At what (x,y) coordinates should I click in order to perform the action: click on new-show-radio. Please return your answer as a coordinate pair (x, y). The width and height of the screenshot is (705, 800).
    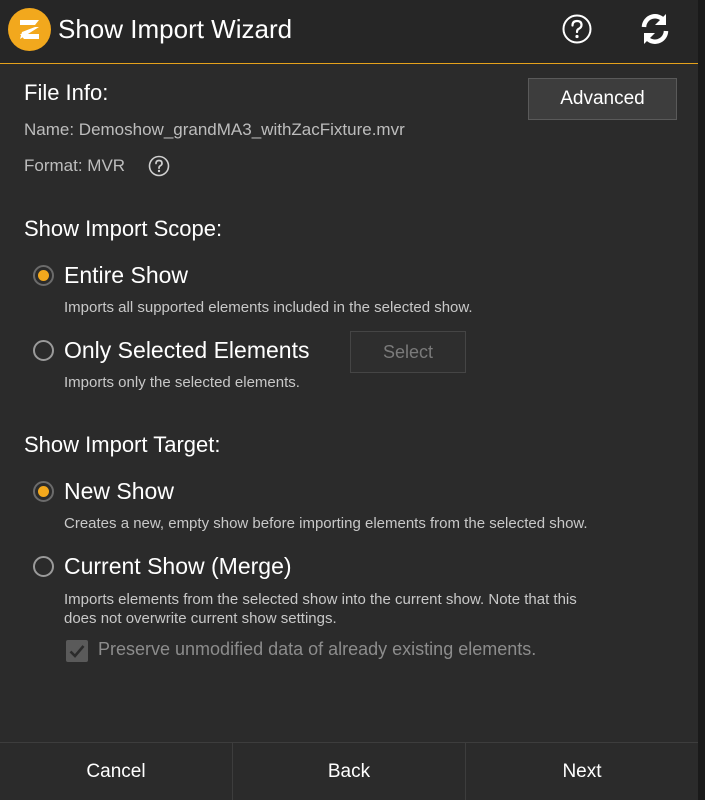
    Looking at the image, I should click on (43, 491).